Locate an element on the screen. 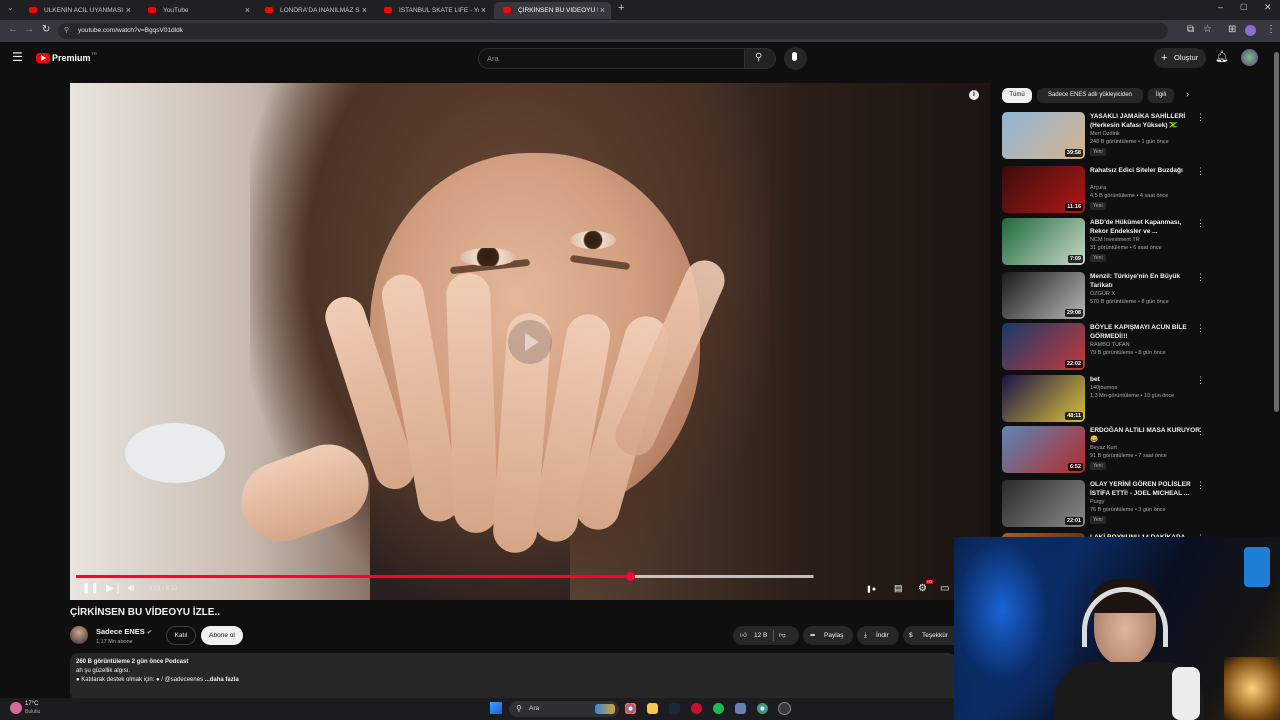 The width and height of the screenshot is (1280, 720). recommendation-channel: Mert Özdirik is located at coordinates (1105, 134).